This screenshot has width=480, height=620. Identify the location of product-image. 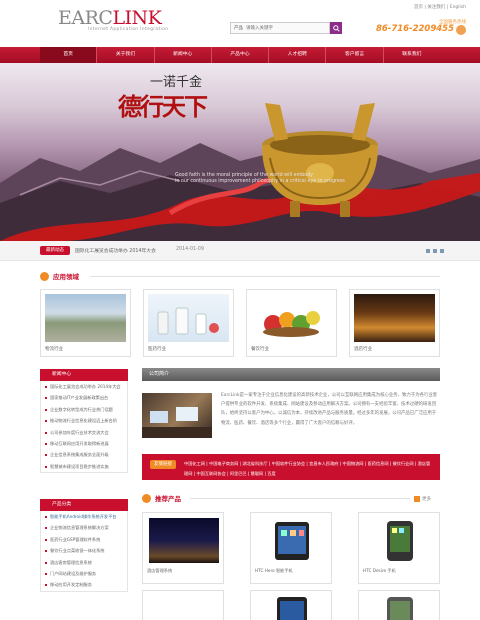
(184, 540).